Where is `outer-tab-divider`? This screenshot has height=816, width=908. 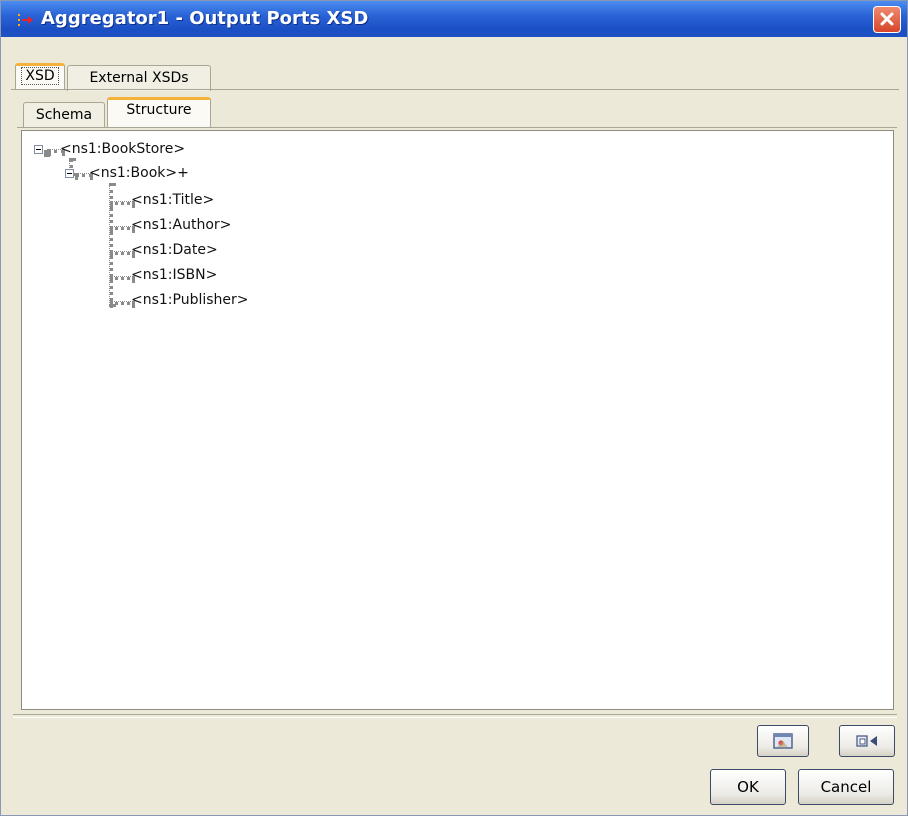 outer-tab-divider is located at coordinates (455, 89).